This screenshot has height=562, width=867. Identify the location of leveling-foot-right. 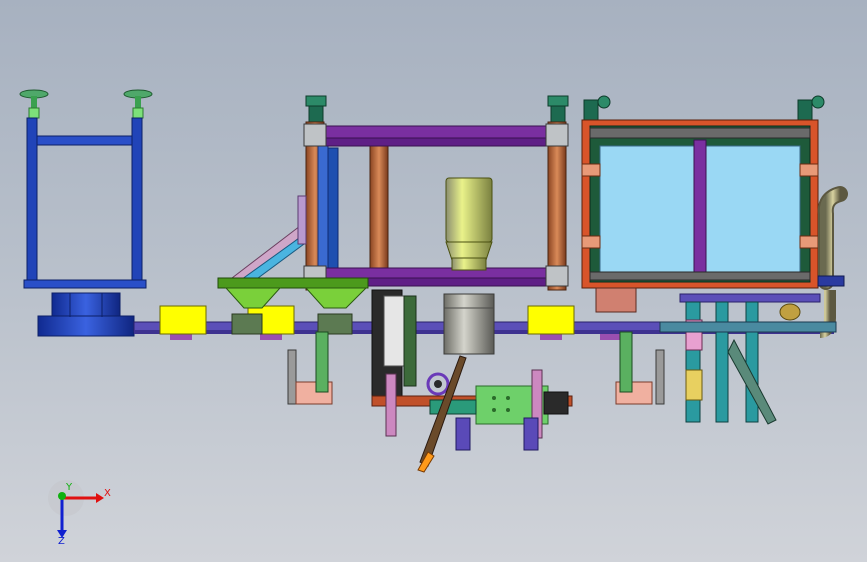
(138, 104).